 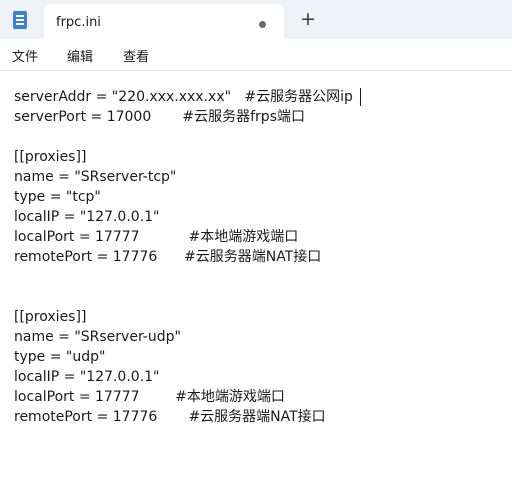 What do you see at coordinates (183, 97) in the screenshot?
I see `editor-line: serverAddr = "220.xxx.xxx.xx" #云服务器公网ip` at bounding box center [183, 97].